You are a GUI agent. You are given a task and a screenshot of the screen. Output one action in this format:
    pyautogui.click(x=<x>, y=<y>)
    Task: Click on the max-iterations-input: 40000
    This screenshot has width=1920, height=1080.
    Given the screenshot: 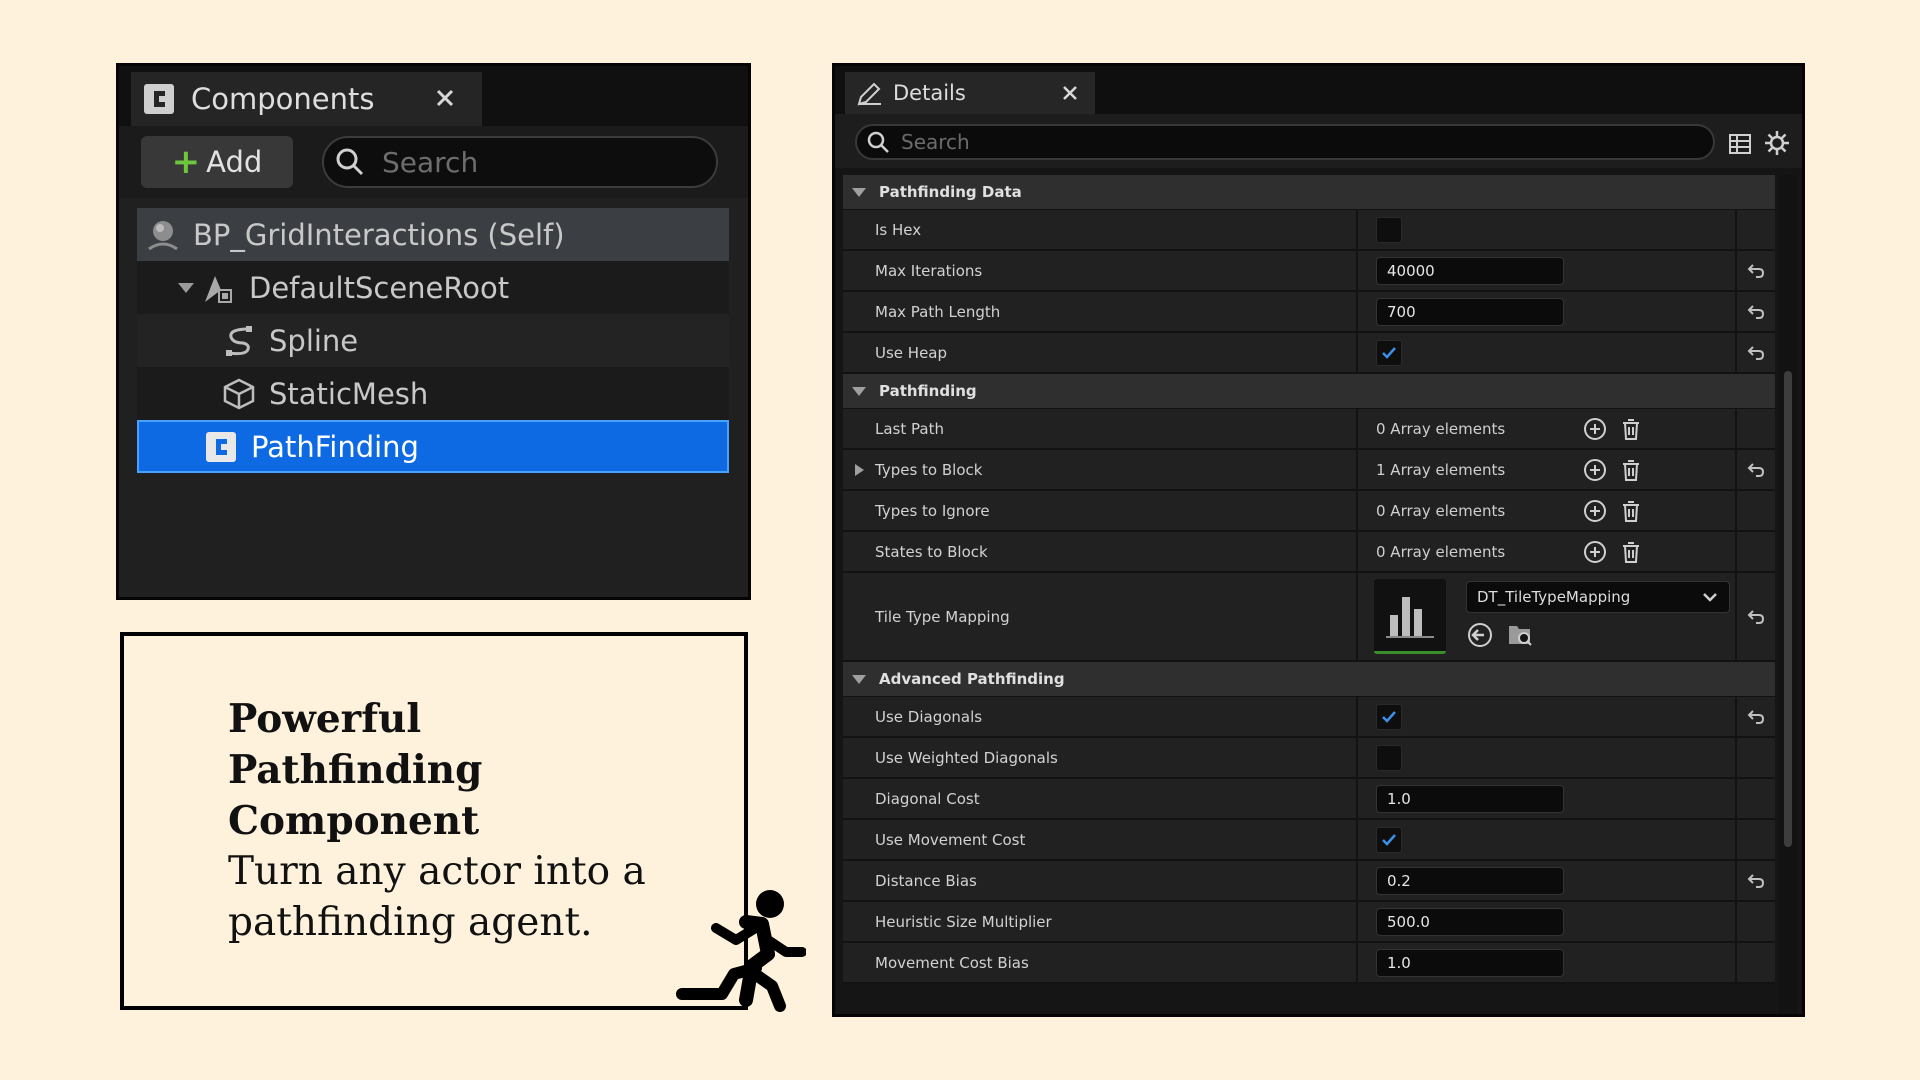 What is the action you would take?
    pyautogui.click(x=1470, y=270)
    